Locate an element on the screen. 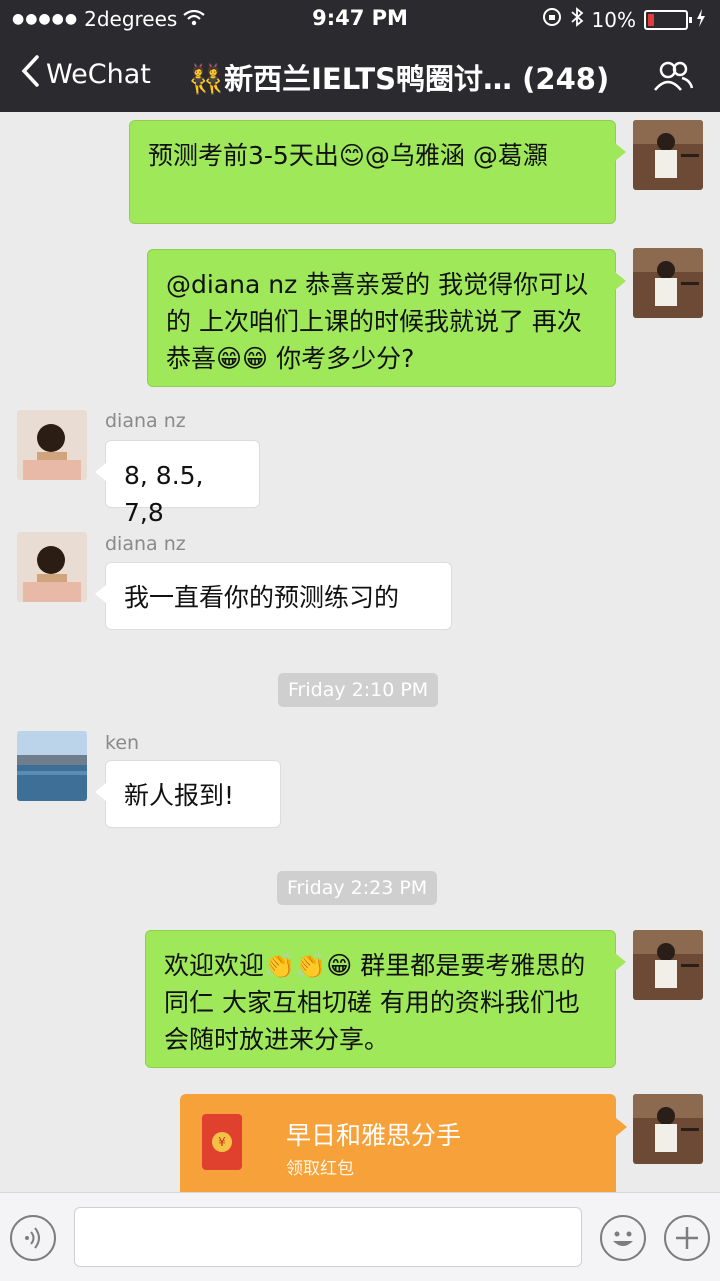  charging-icon is located at coordinates (701, 20).